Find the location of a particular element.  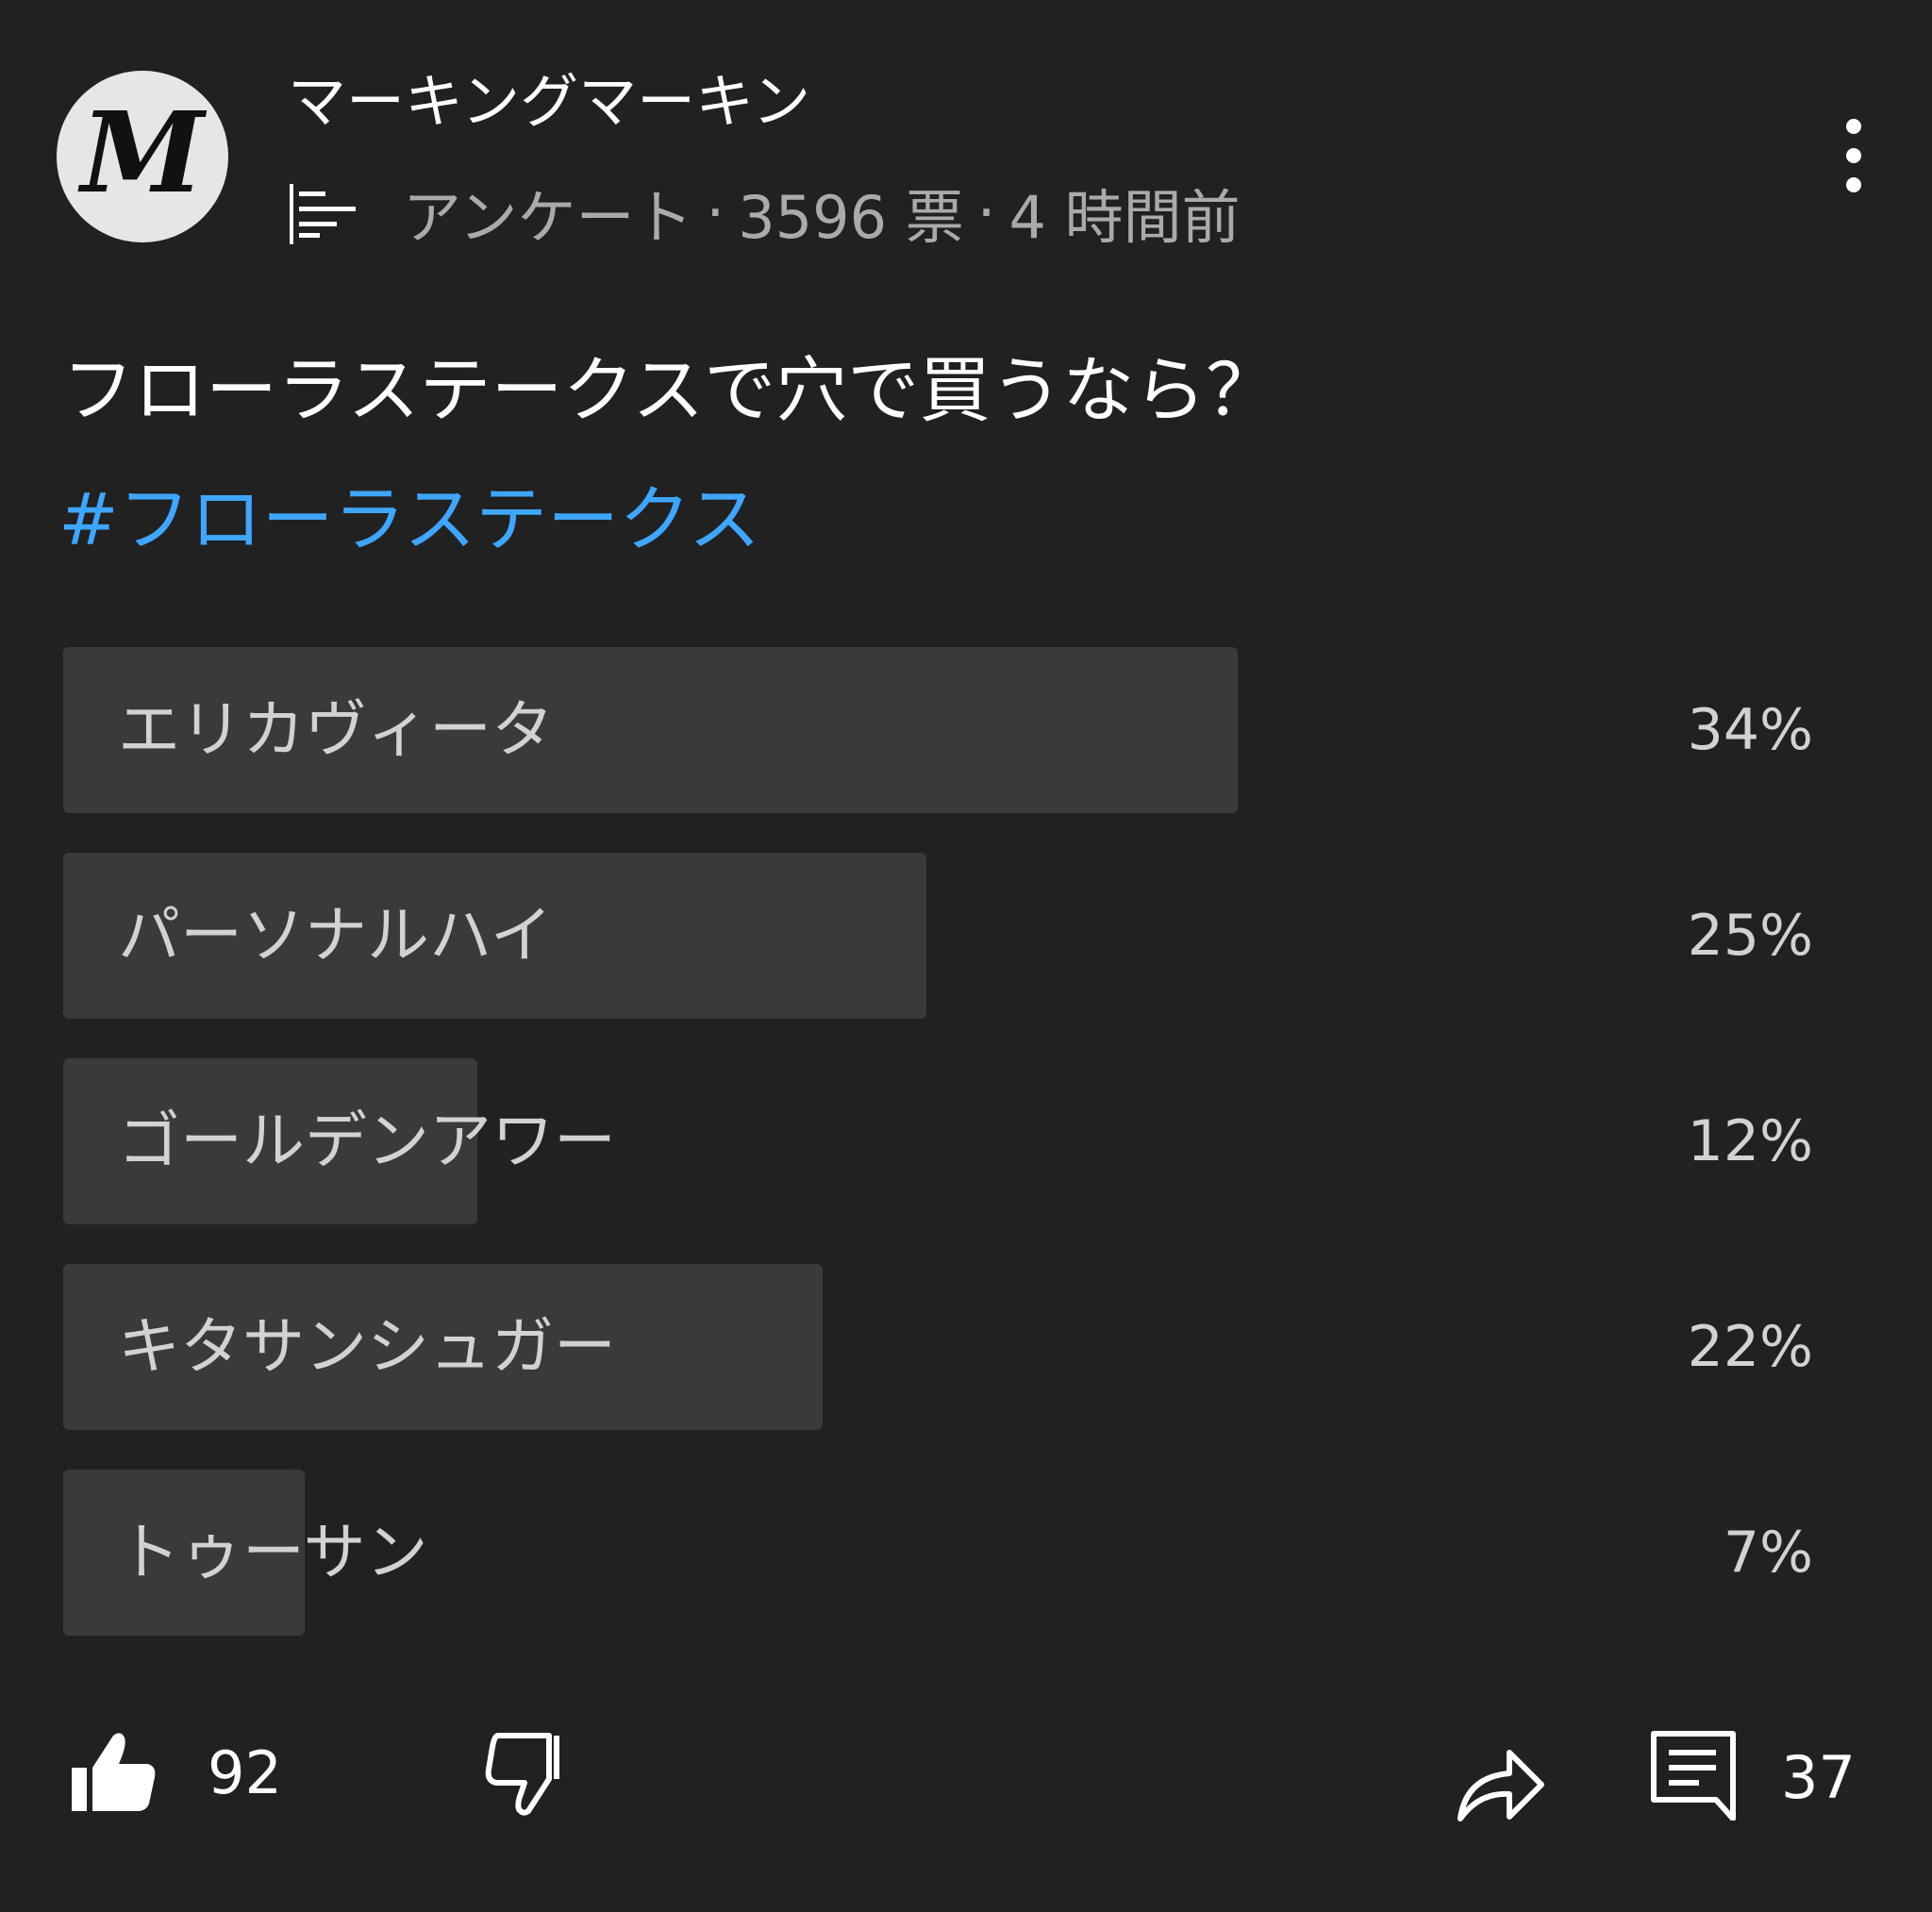

svg-text: M is located at coordinates (142, 152).